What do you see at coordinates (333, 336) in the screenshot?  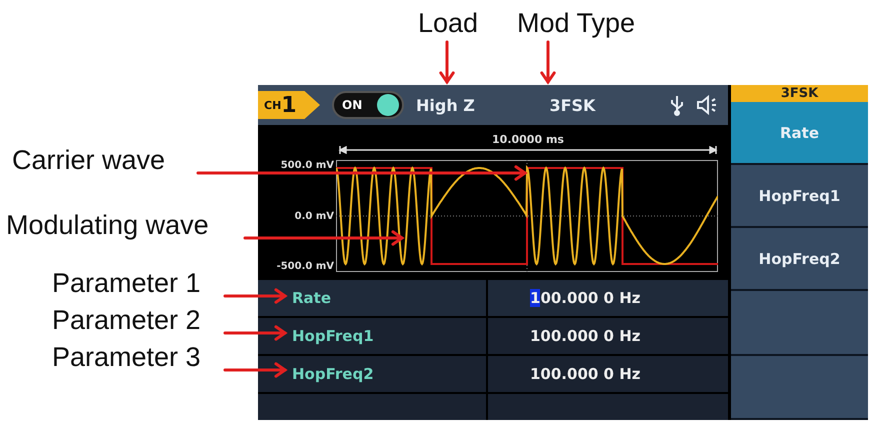 I see `parameter-name: HopFreq1` at bounding box center [333, 336].